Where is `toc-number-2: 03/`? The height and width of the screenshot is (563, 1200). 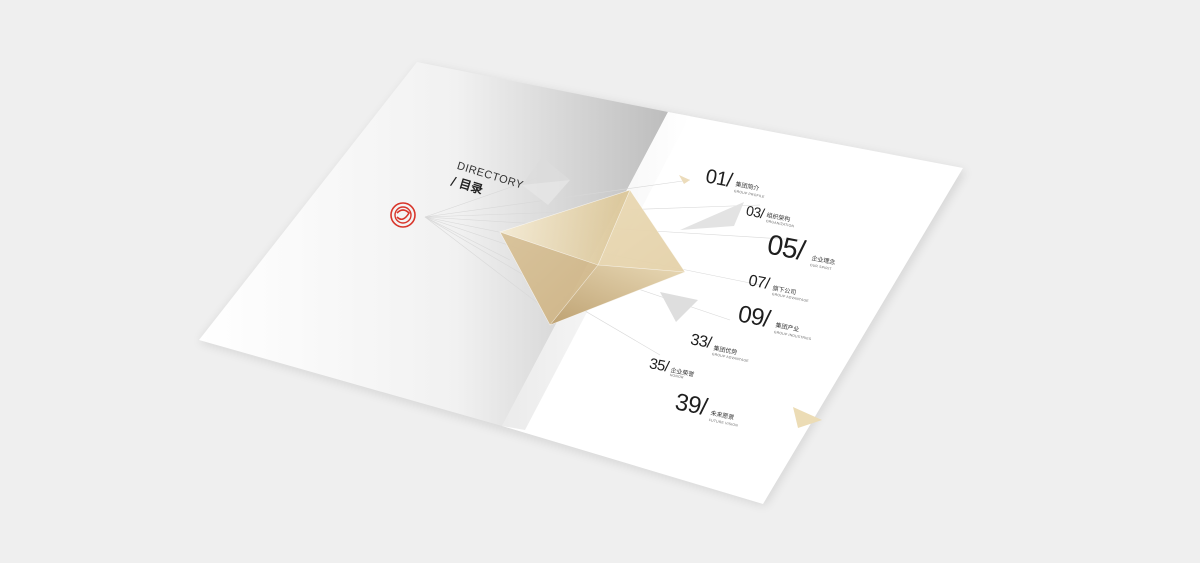
toc-number-2: 03/ is located at coordinates (755, 212).